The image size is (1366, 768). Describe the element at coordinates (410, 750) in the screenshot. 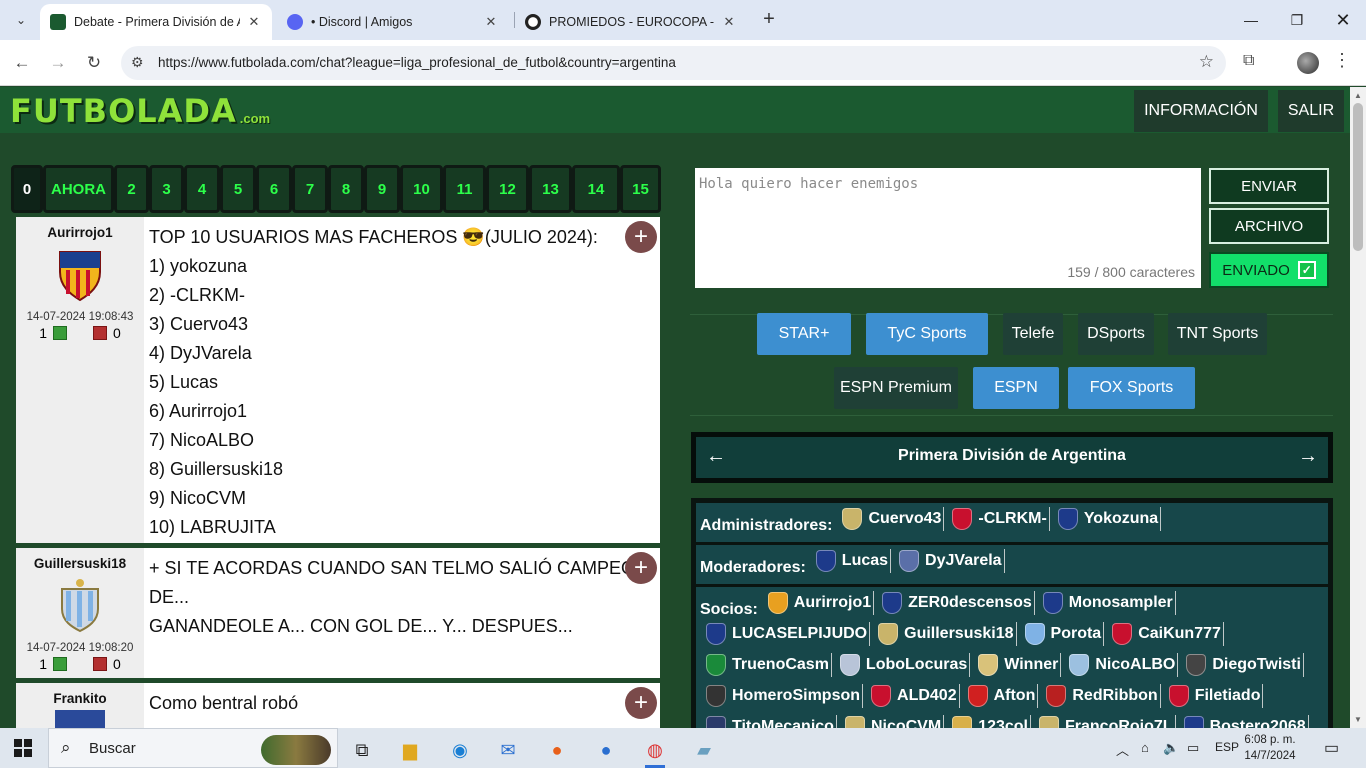

I see `file-explorer-icon: ▆` at that location.